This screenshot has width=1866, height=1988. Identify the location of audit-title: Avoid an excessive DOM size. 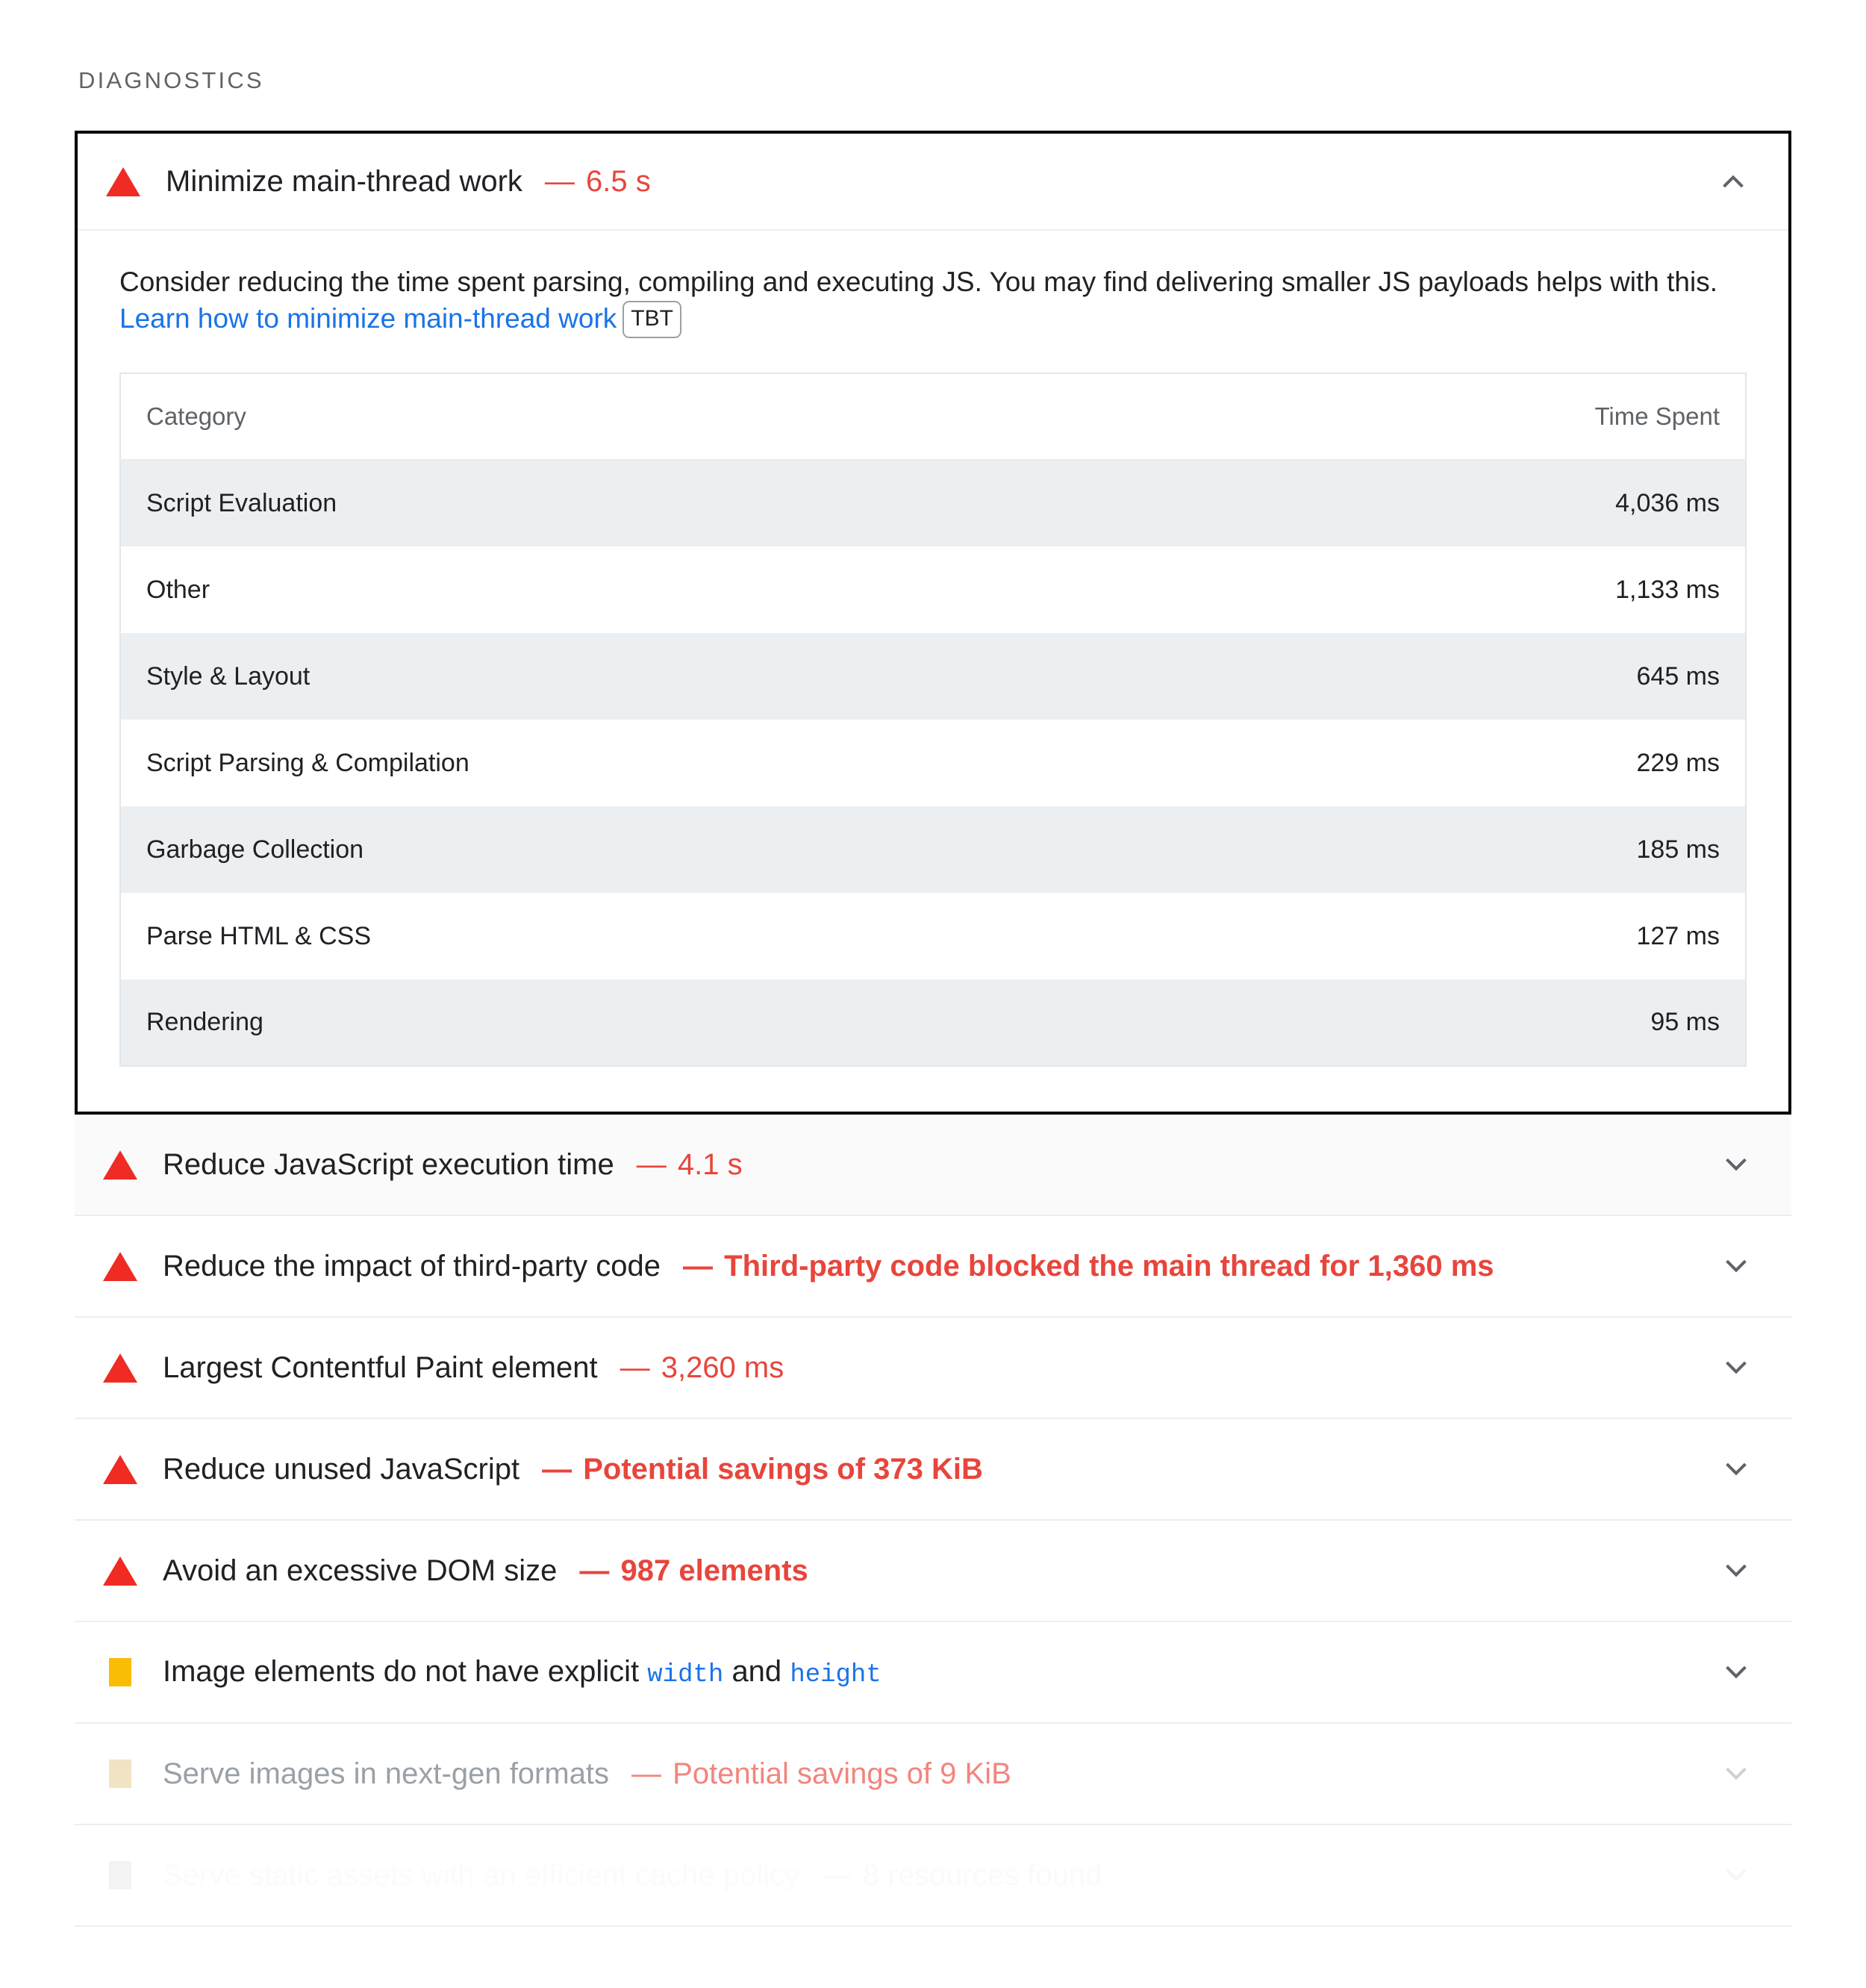
(360, 1571).